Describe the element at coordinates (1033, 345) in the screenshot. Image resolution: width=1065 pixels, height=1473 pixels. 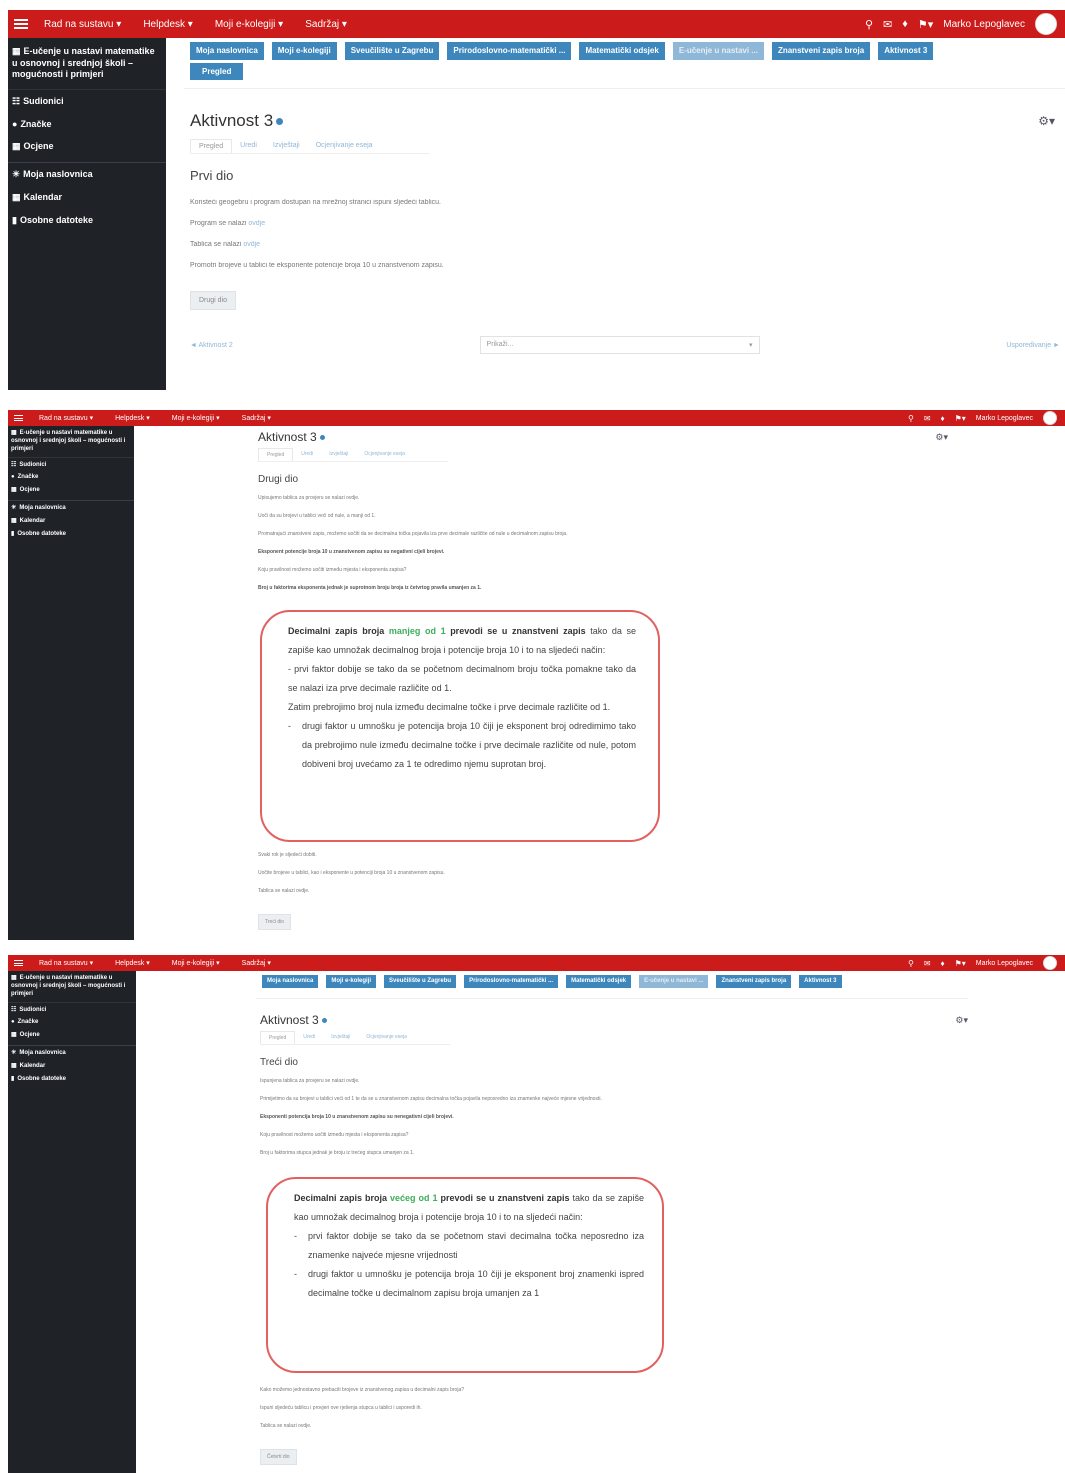
I see `next-activity-link: Usporedivanje ►` at that location.